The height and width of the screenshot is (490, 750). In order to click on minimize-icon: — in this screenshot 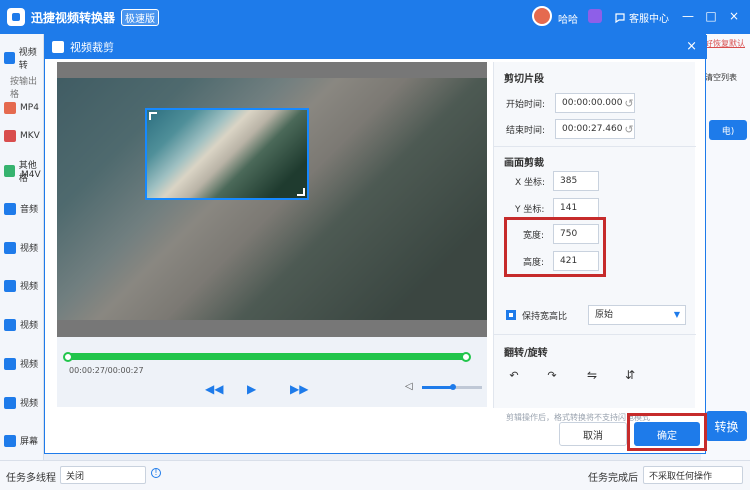, I will do `click(688, 16)`.